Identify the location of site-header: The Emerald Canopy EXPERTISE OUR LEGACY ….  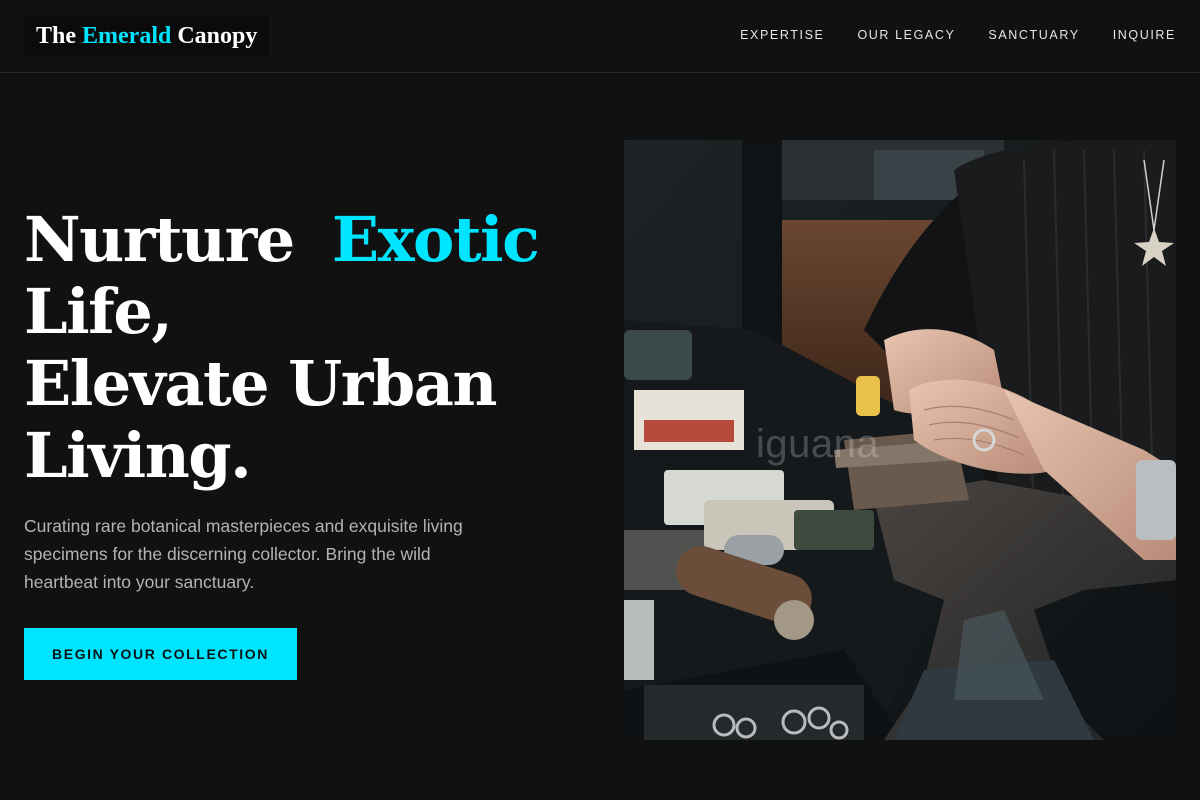
(600, 36).